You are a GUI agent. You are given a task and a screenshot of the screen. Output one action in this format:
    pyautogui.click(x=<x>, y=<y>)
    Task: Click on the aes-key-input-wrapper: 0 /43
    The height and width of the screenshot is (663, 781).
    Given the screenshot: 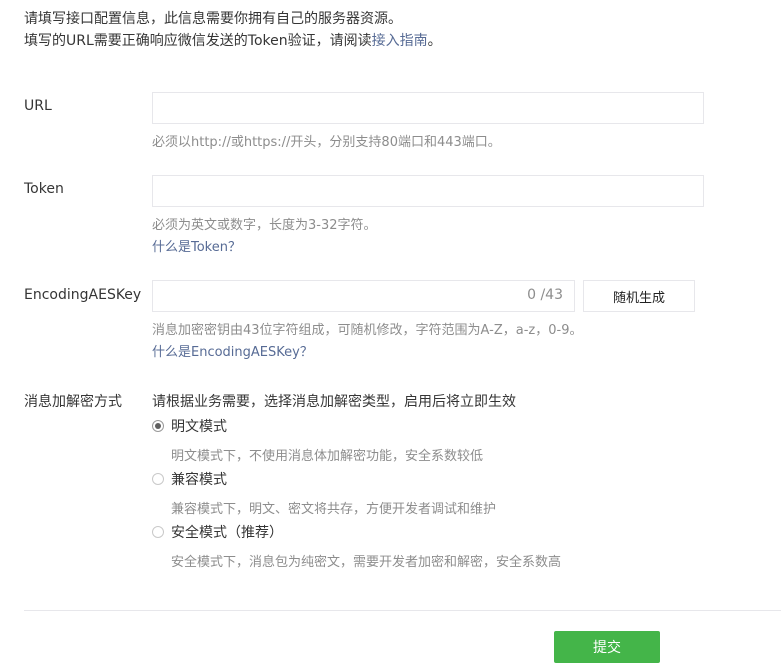 What is the action you would take?
    pyautogui.click(x=363, y=296)
    